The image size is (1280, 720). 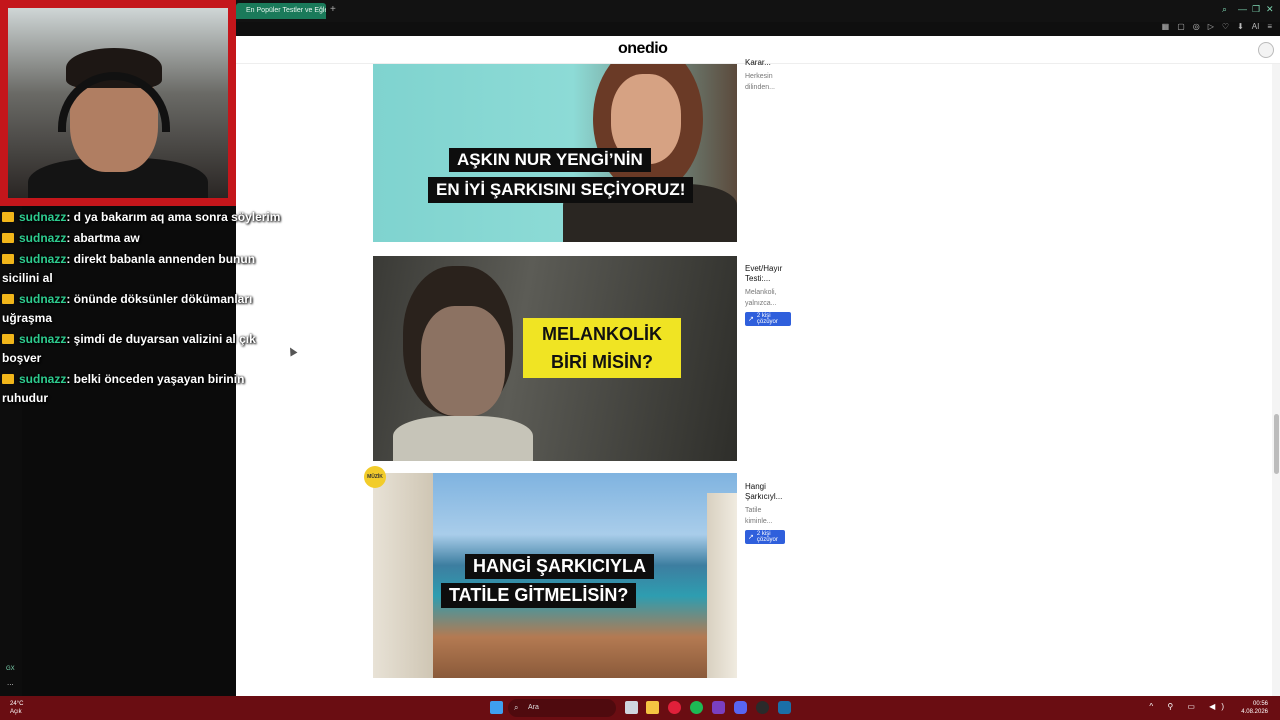 What do you see at coordinates (550, 160) in the screenshot?
I see `quiz-headline-line1: AŞKIN NUR YENGİ’NİN` at bounding box center [550, 160].